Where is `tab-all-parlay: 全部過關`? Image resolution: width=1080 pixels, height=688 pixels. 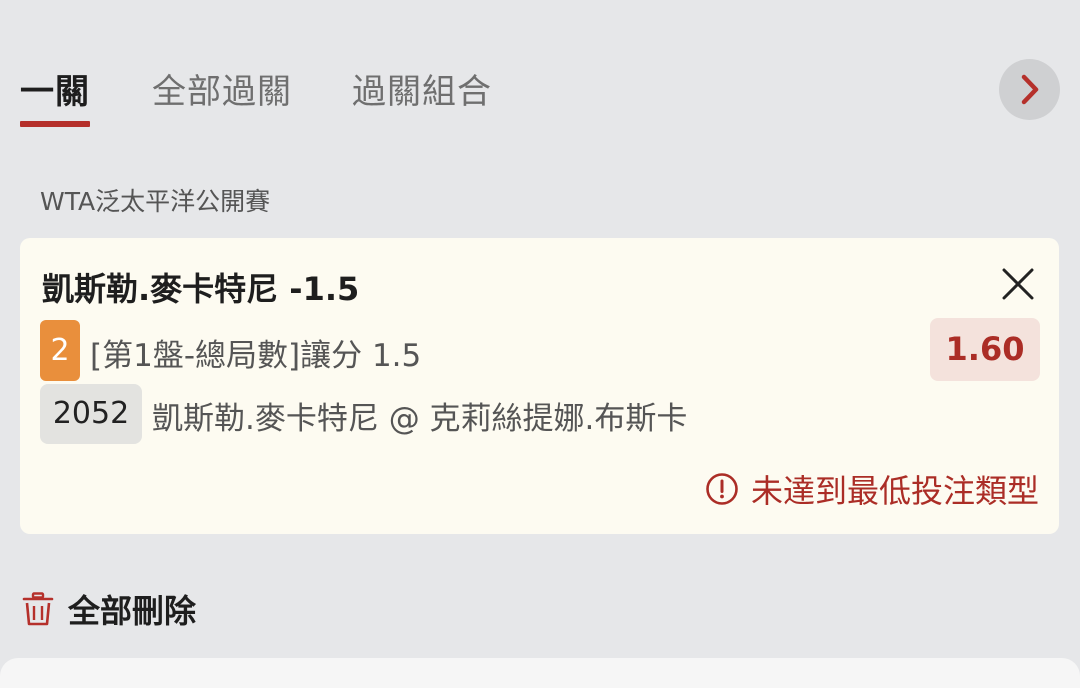 tab-all-parlay: 全部過關 is located at coordinates (222, 88).